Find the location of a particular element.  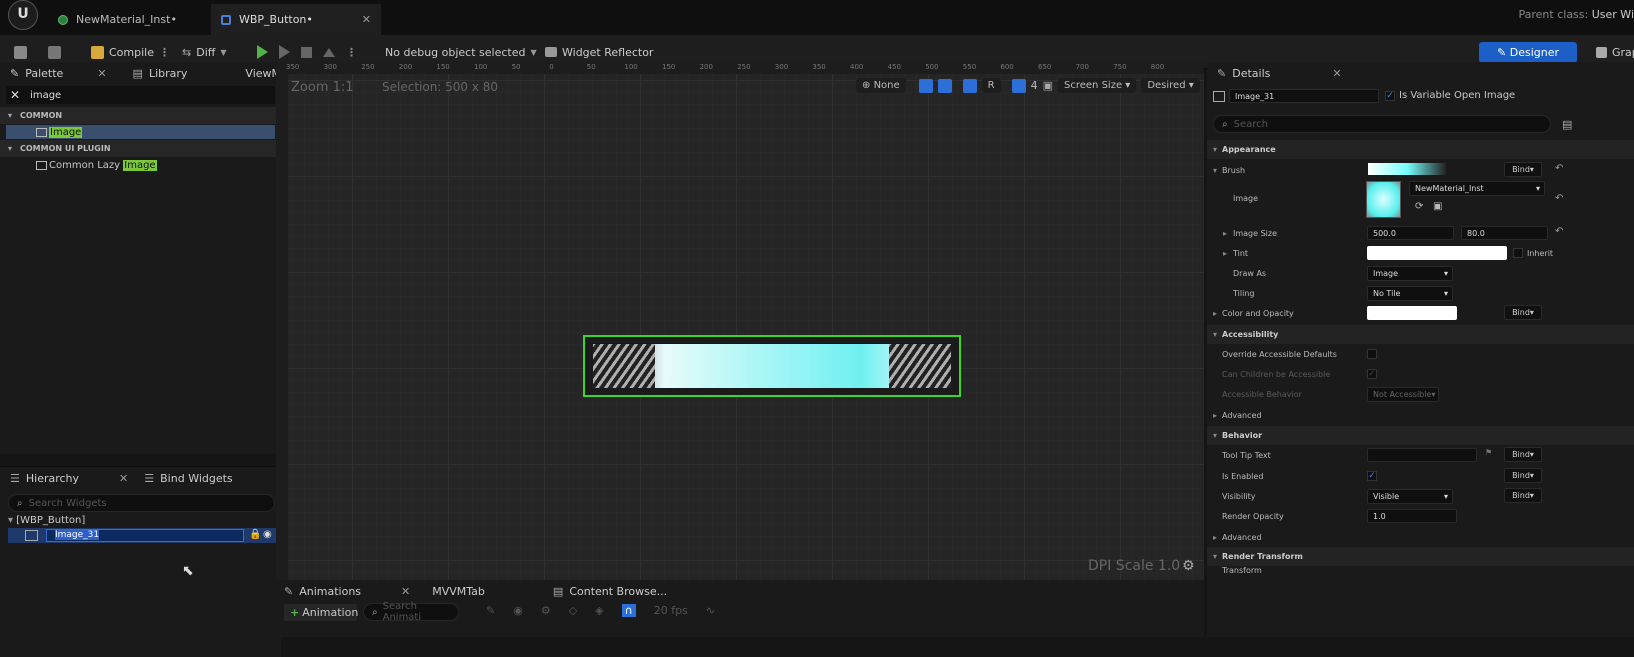

eye-icon: ◉ is located at coordinates (518, 610).